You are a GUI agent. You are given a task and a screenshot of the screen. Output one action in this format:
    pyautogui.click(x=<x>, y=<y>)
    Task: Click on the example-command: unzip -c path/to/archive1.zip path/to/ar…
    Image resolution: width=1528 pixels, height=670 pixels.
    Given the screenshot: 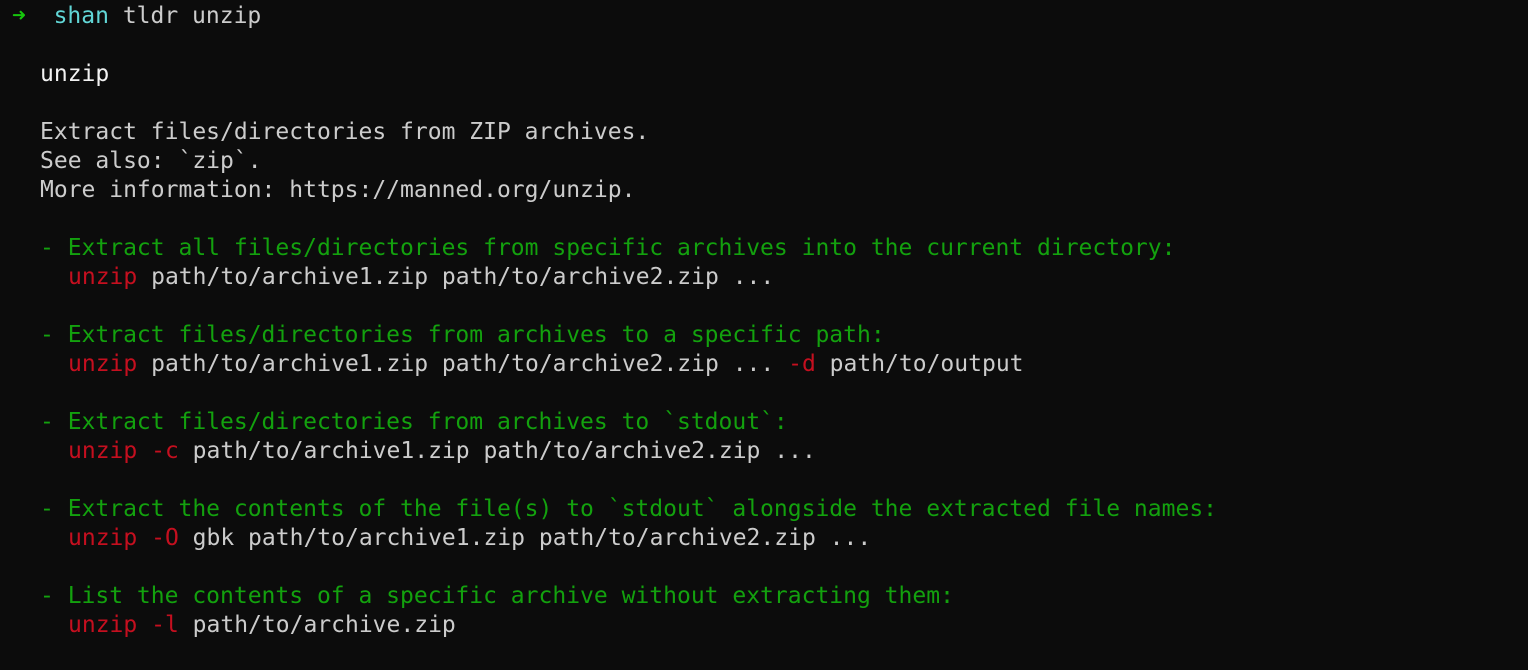 What is the action you would take?
    pyautogui.click(x=770, y=451)
    